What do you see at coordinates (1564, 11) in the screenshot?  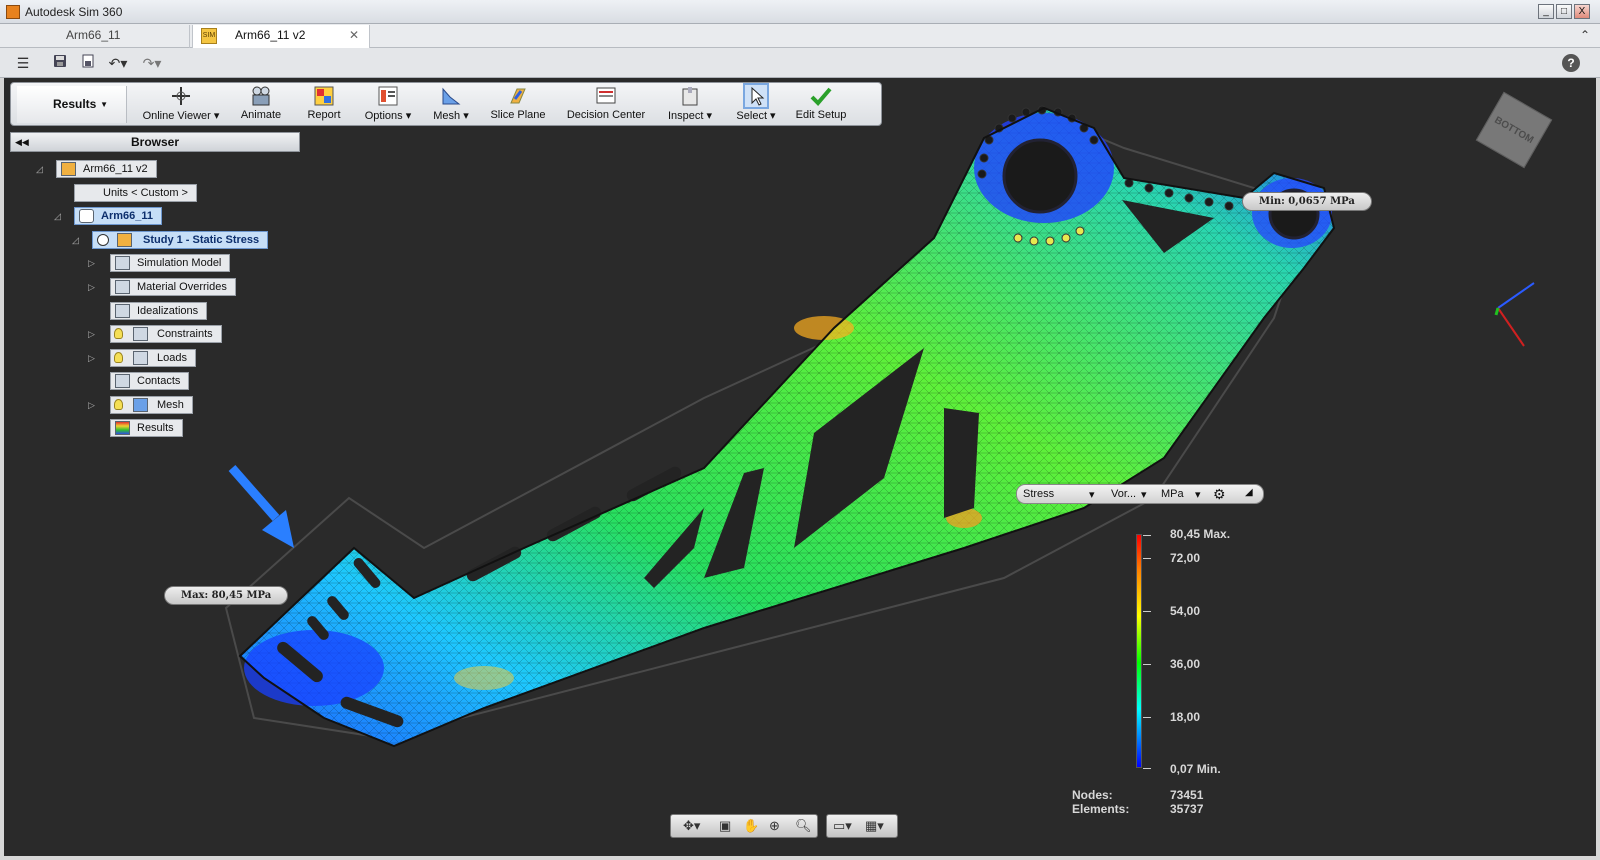 I see `maximize-button: □` at bounding box center [1564, 11].